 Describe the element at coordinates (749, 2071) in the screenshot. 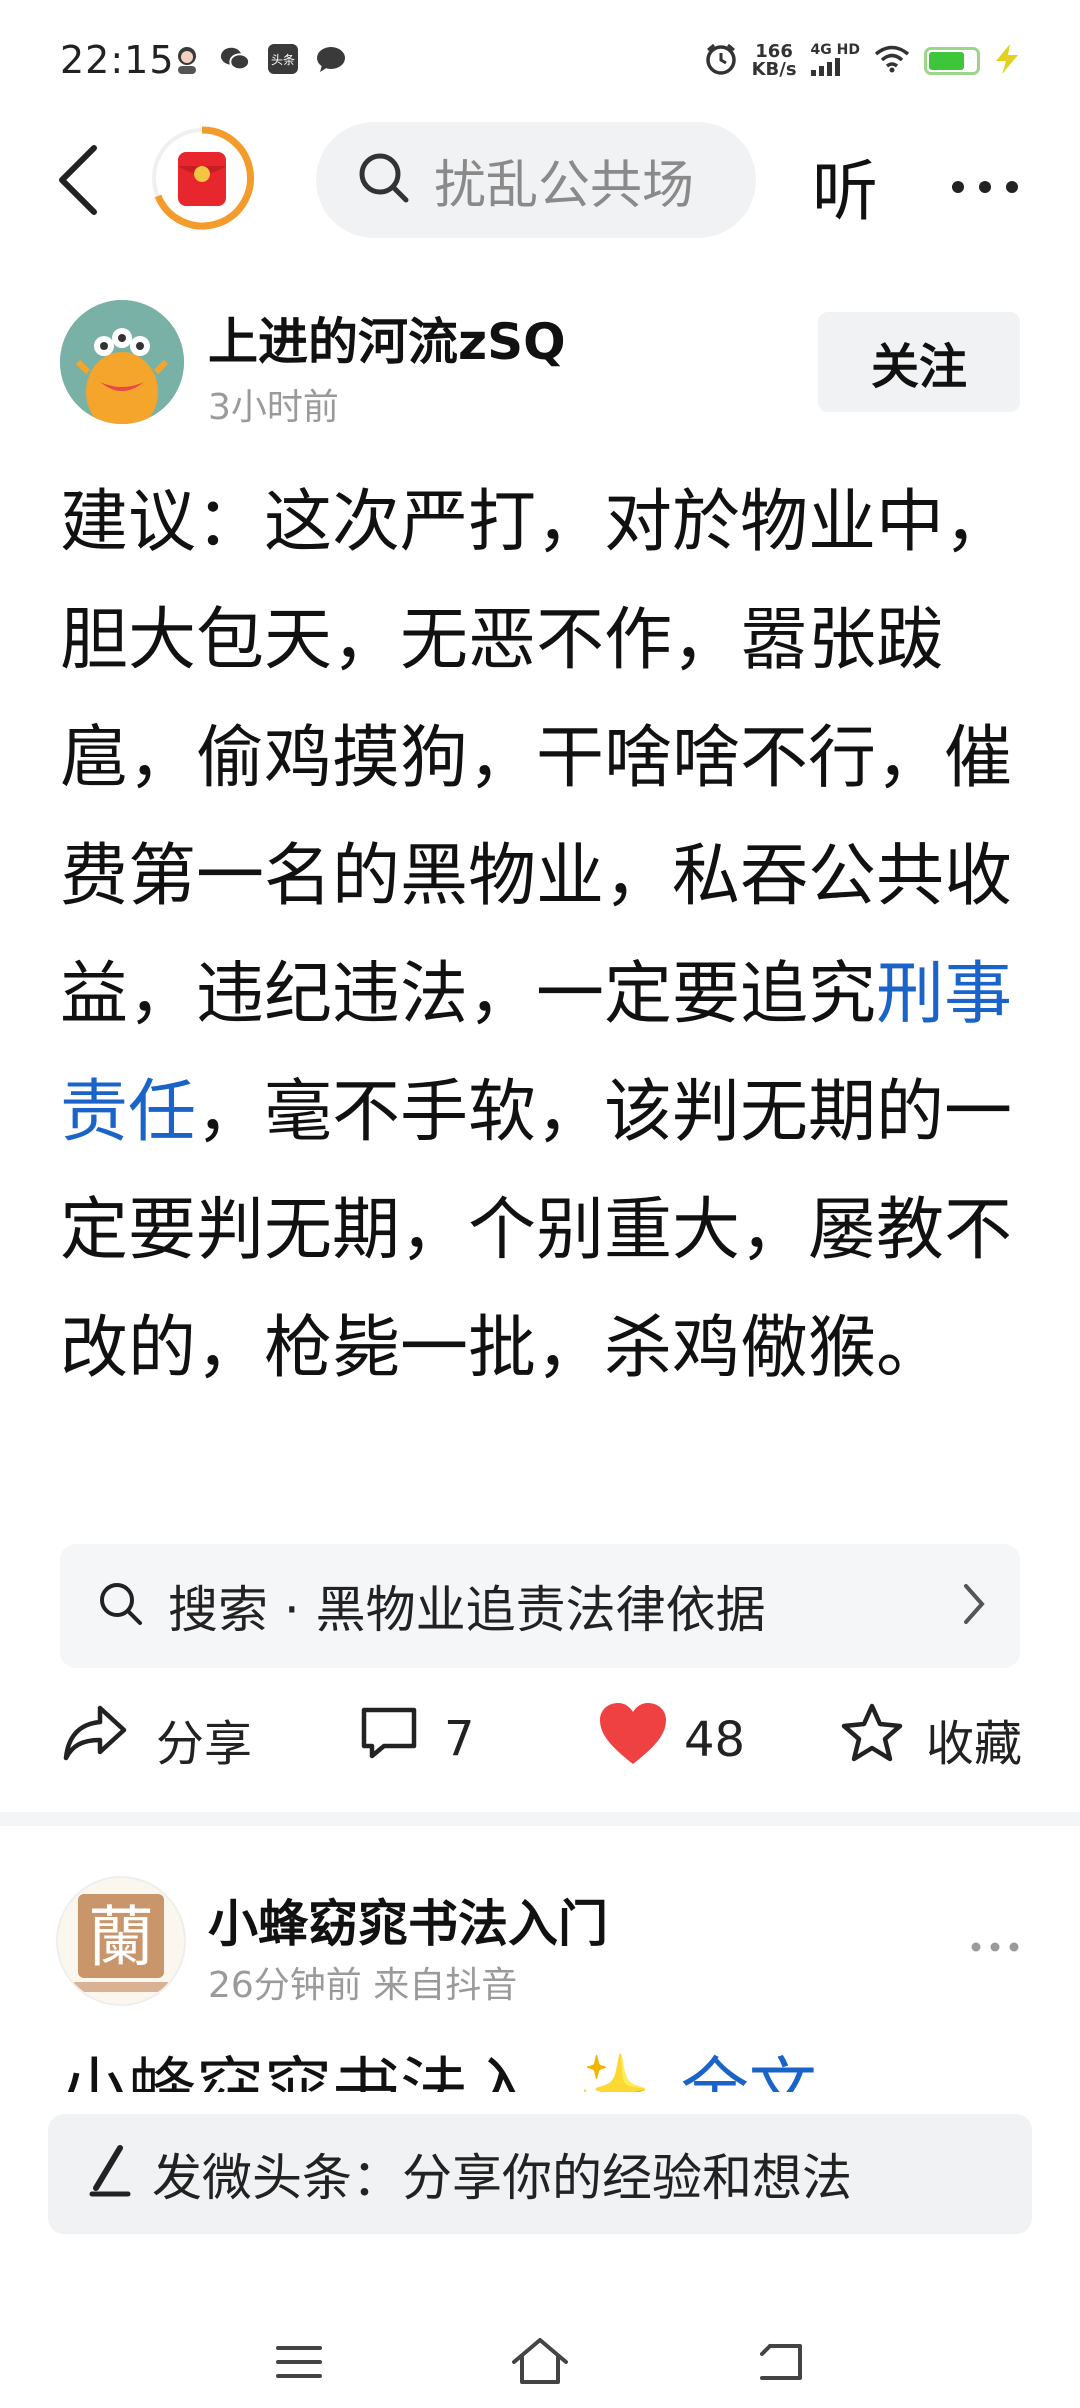

I see `full-text-link: 全文` at that location.